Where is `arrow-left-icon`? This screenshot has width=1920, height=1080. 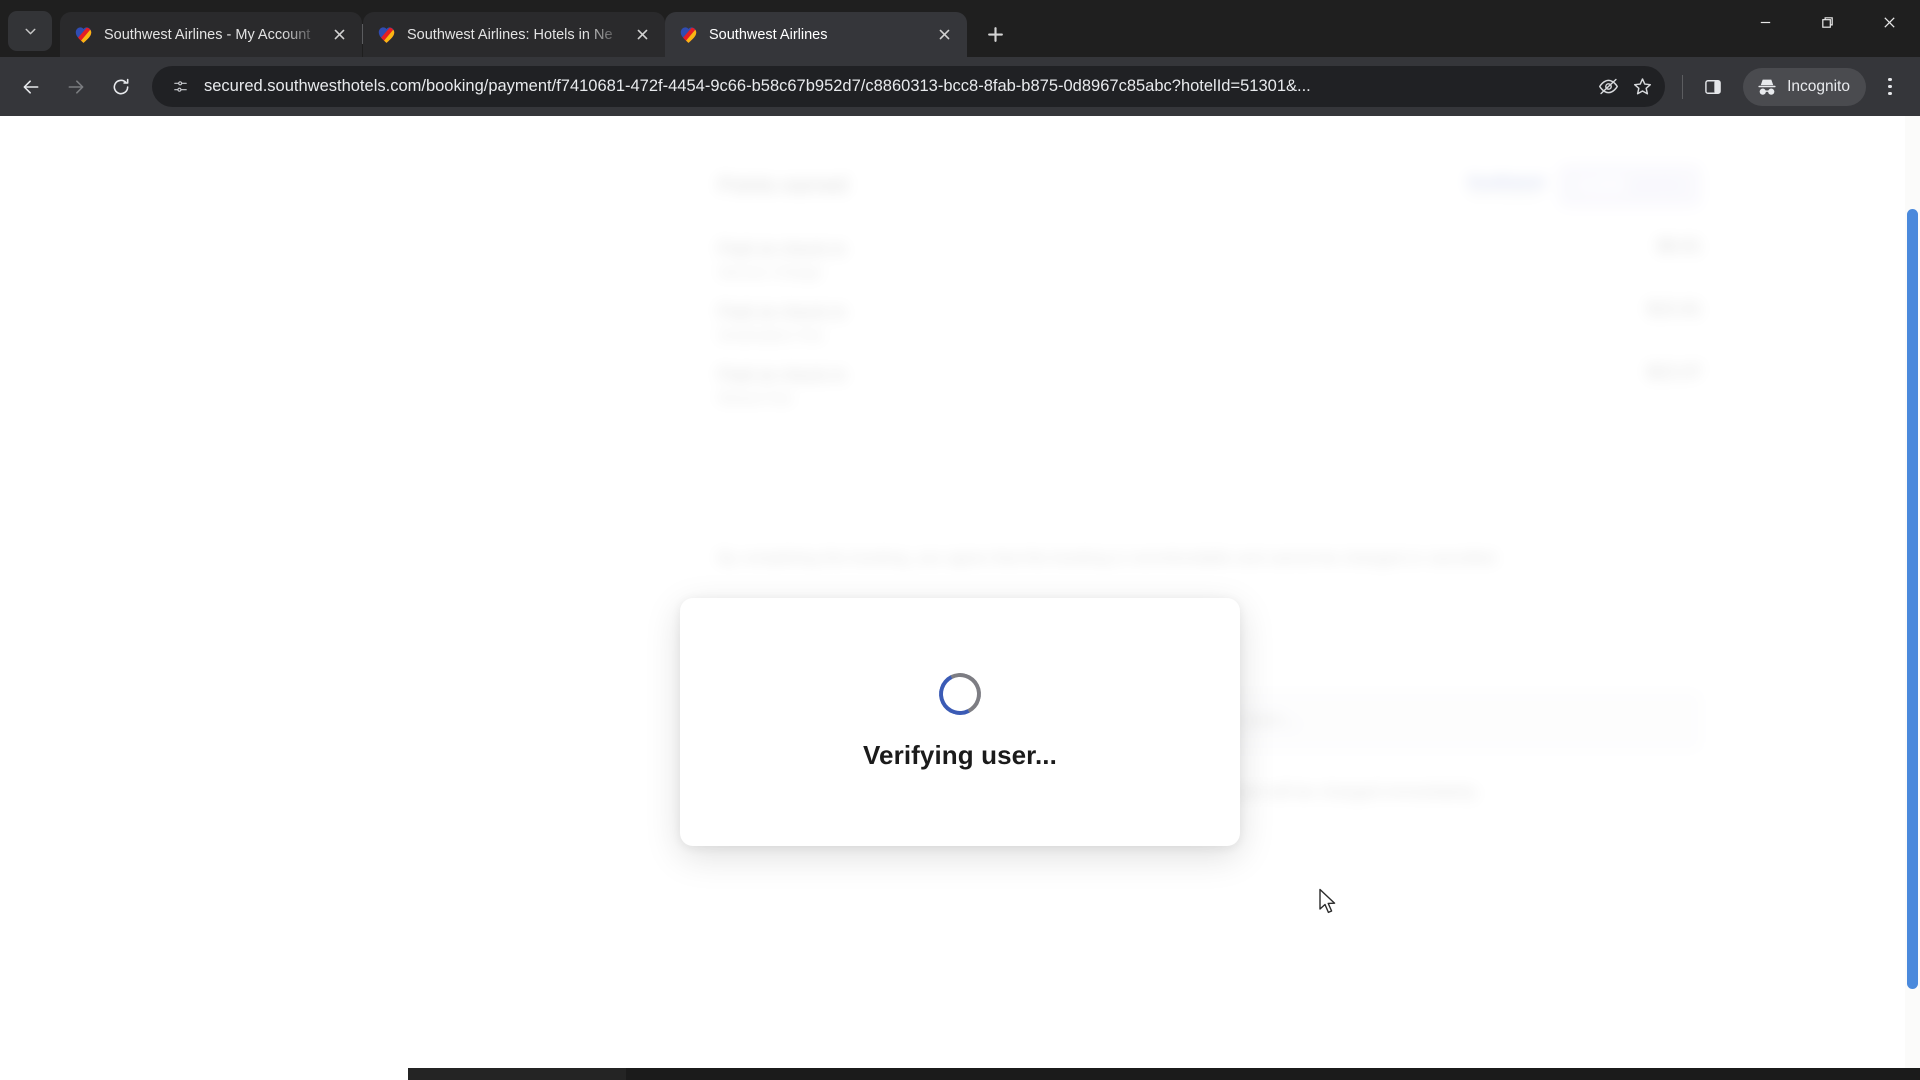
arrow-left-icon is located at coordinates (31, 86).